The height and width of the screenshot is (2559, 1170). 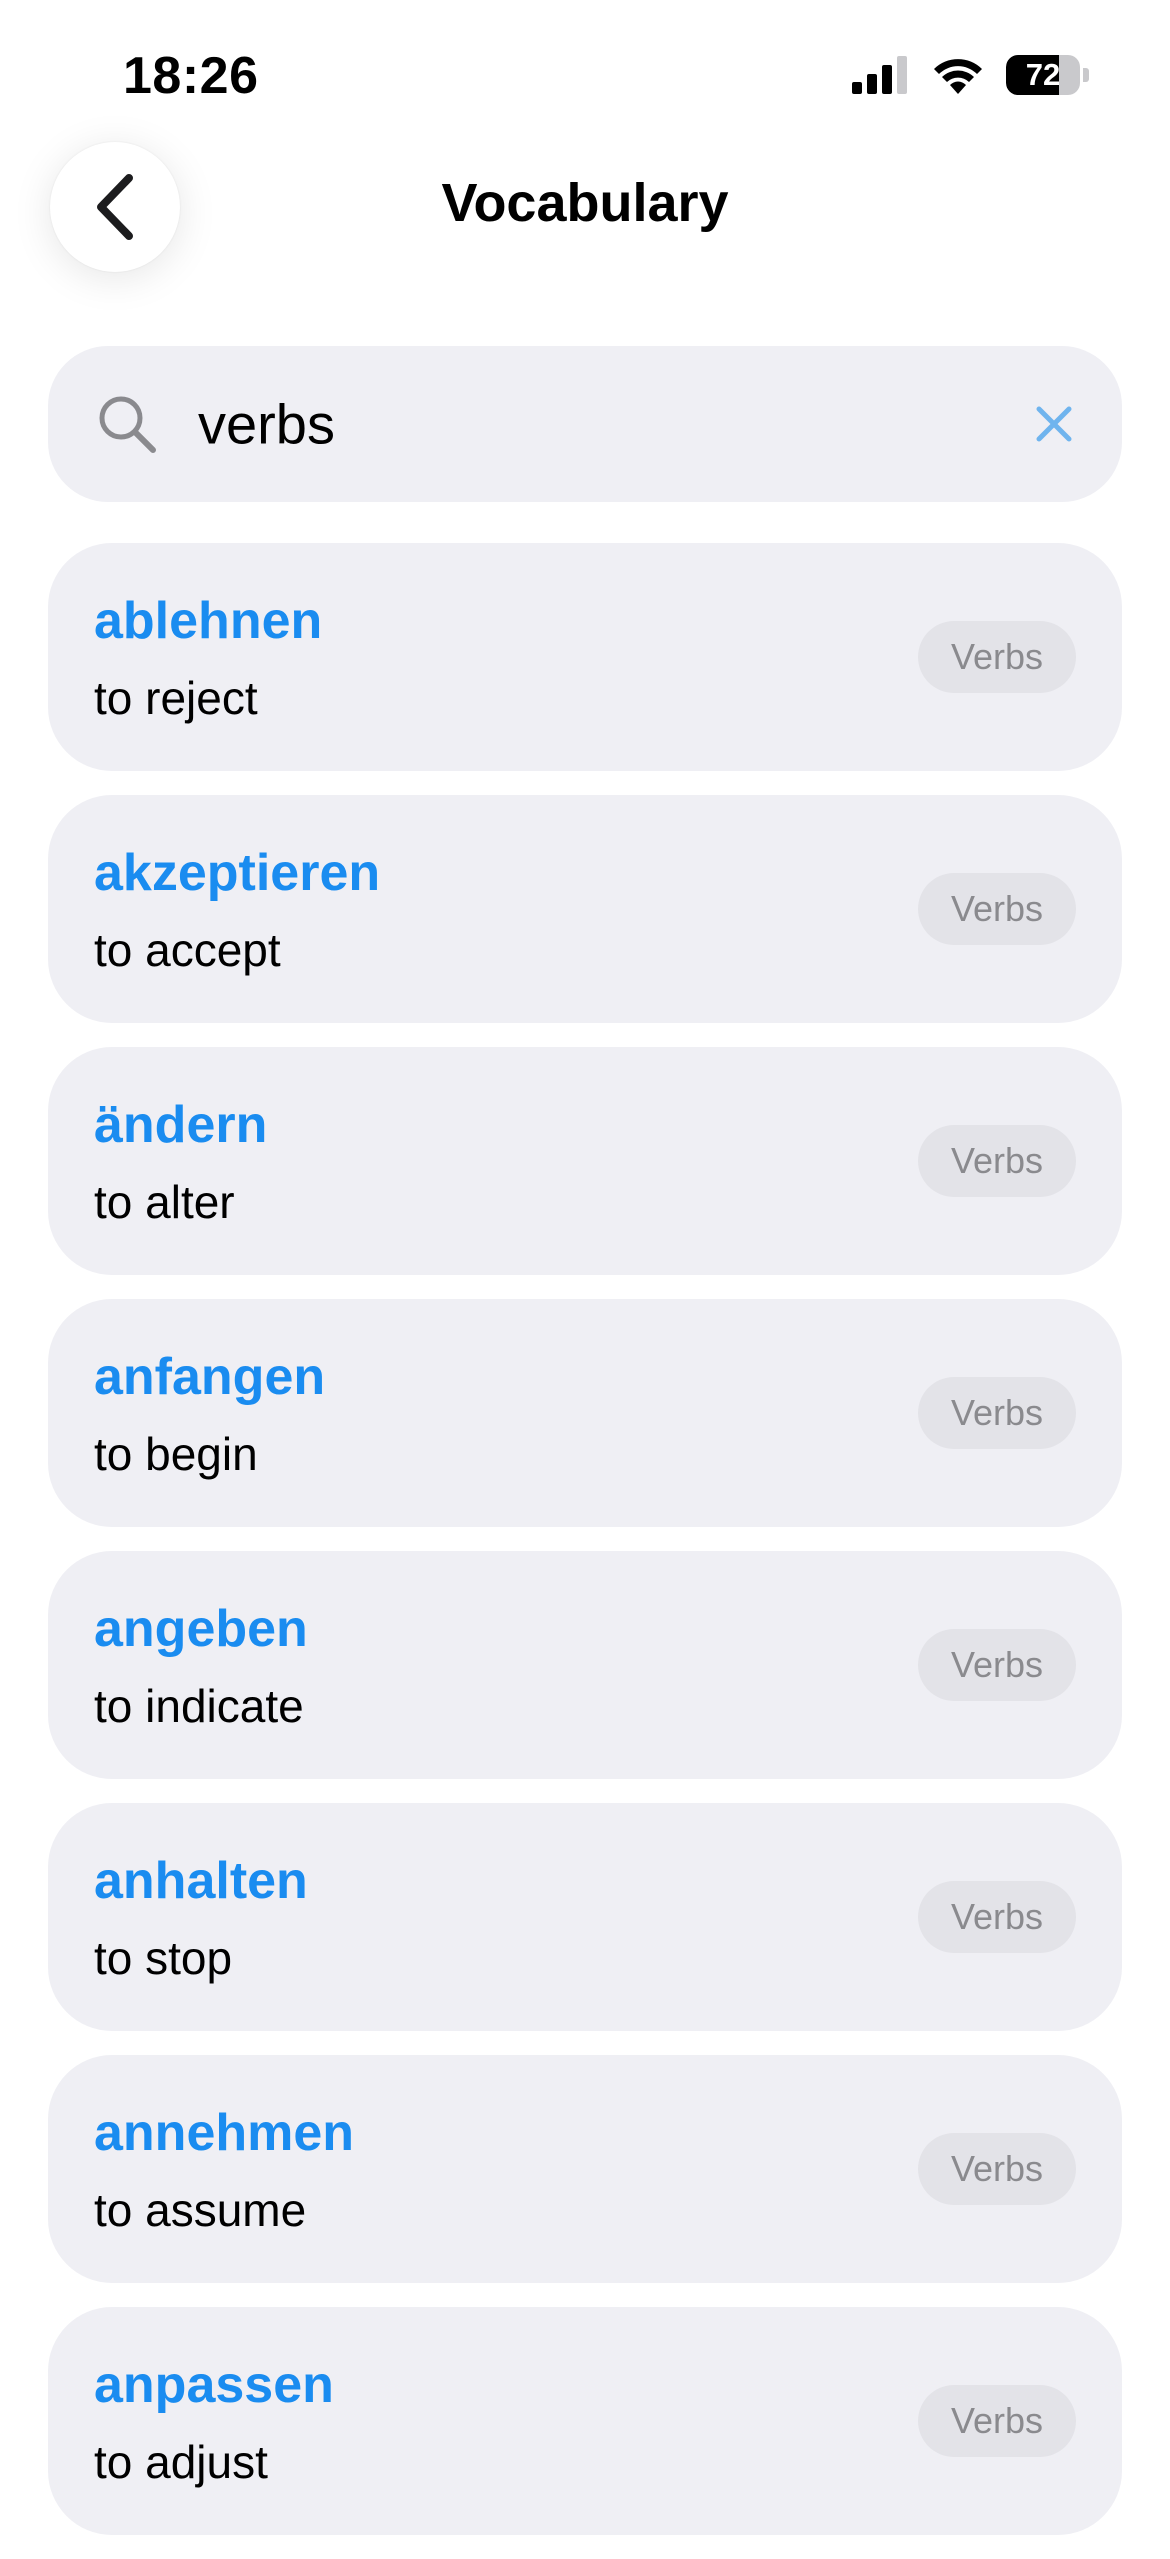 What do you see at coordinates (958, 76) in the screenshot?
I see `wifi-icon` at bounding box center [958, 76].